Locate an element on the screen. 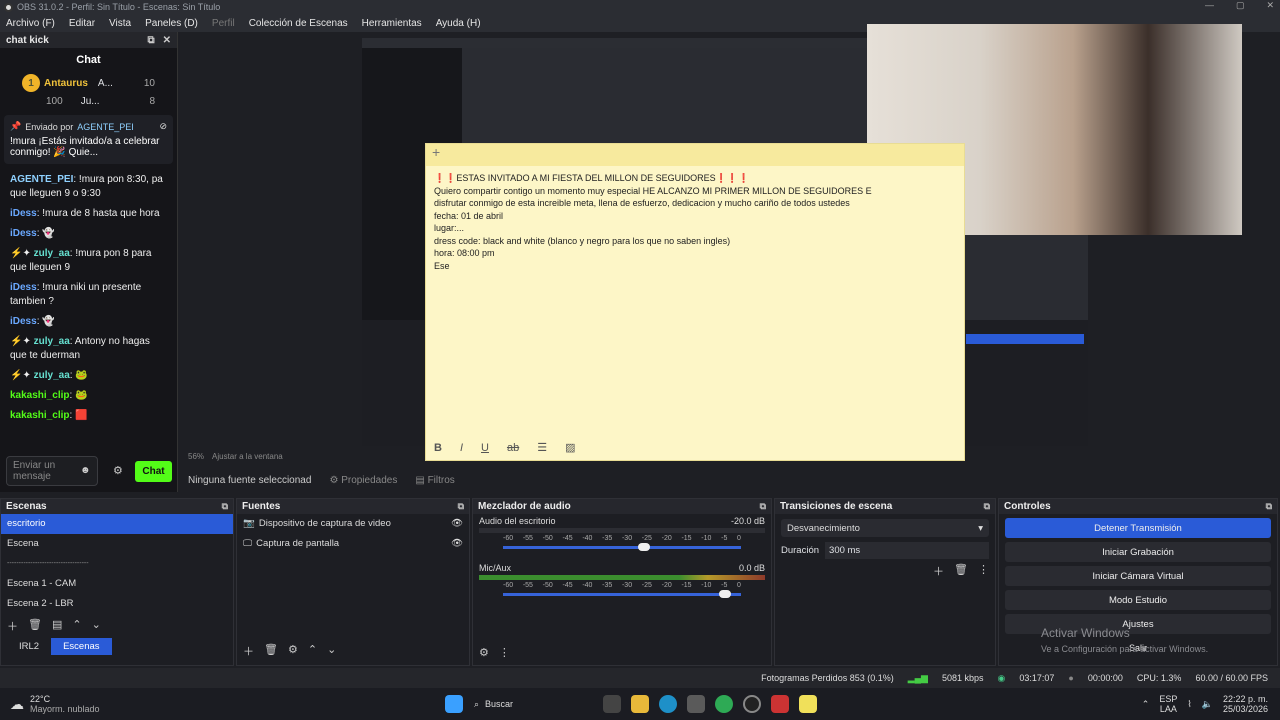  fit-label: Ajustar a la ventana is located at coordinates (247, 458).